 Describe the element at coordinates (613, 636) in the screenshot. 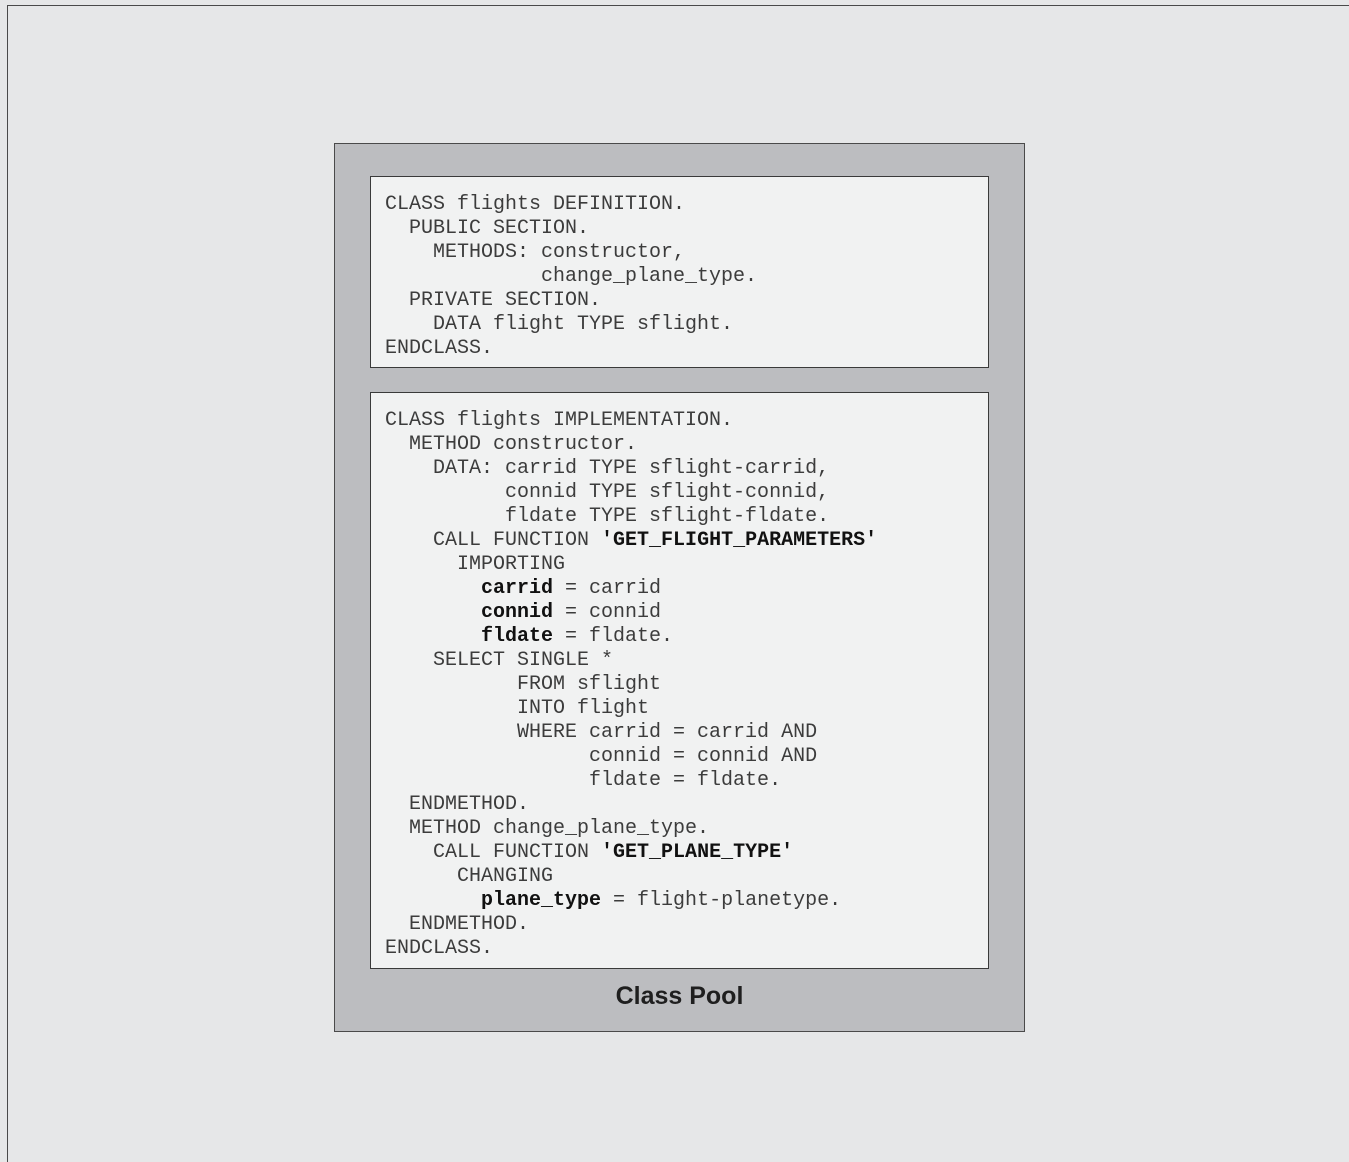

I see `code-text: = fldate.` at that location.